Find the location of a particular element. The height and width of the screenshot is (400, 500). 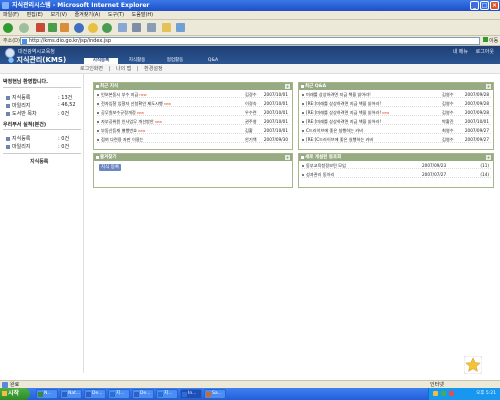

start-label: 시작 is located at coordinates (14, 393).